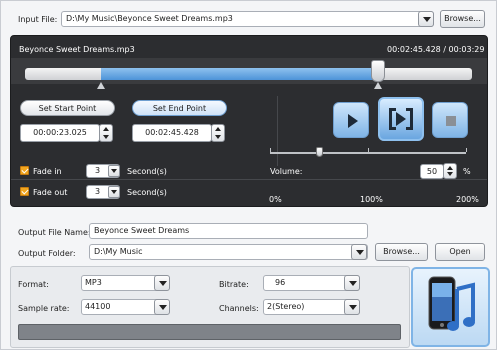  Describe the element at coordinates (24, 191) in the screenshot. I see `fade-out-checkbox` at that location.